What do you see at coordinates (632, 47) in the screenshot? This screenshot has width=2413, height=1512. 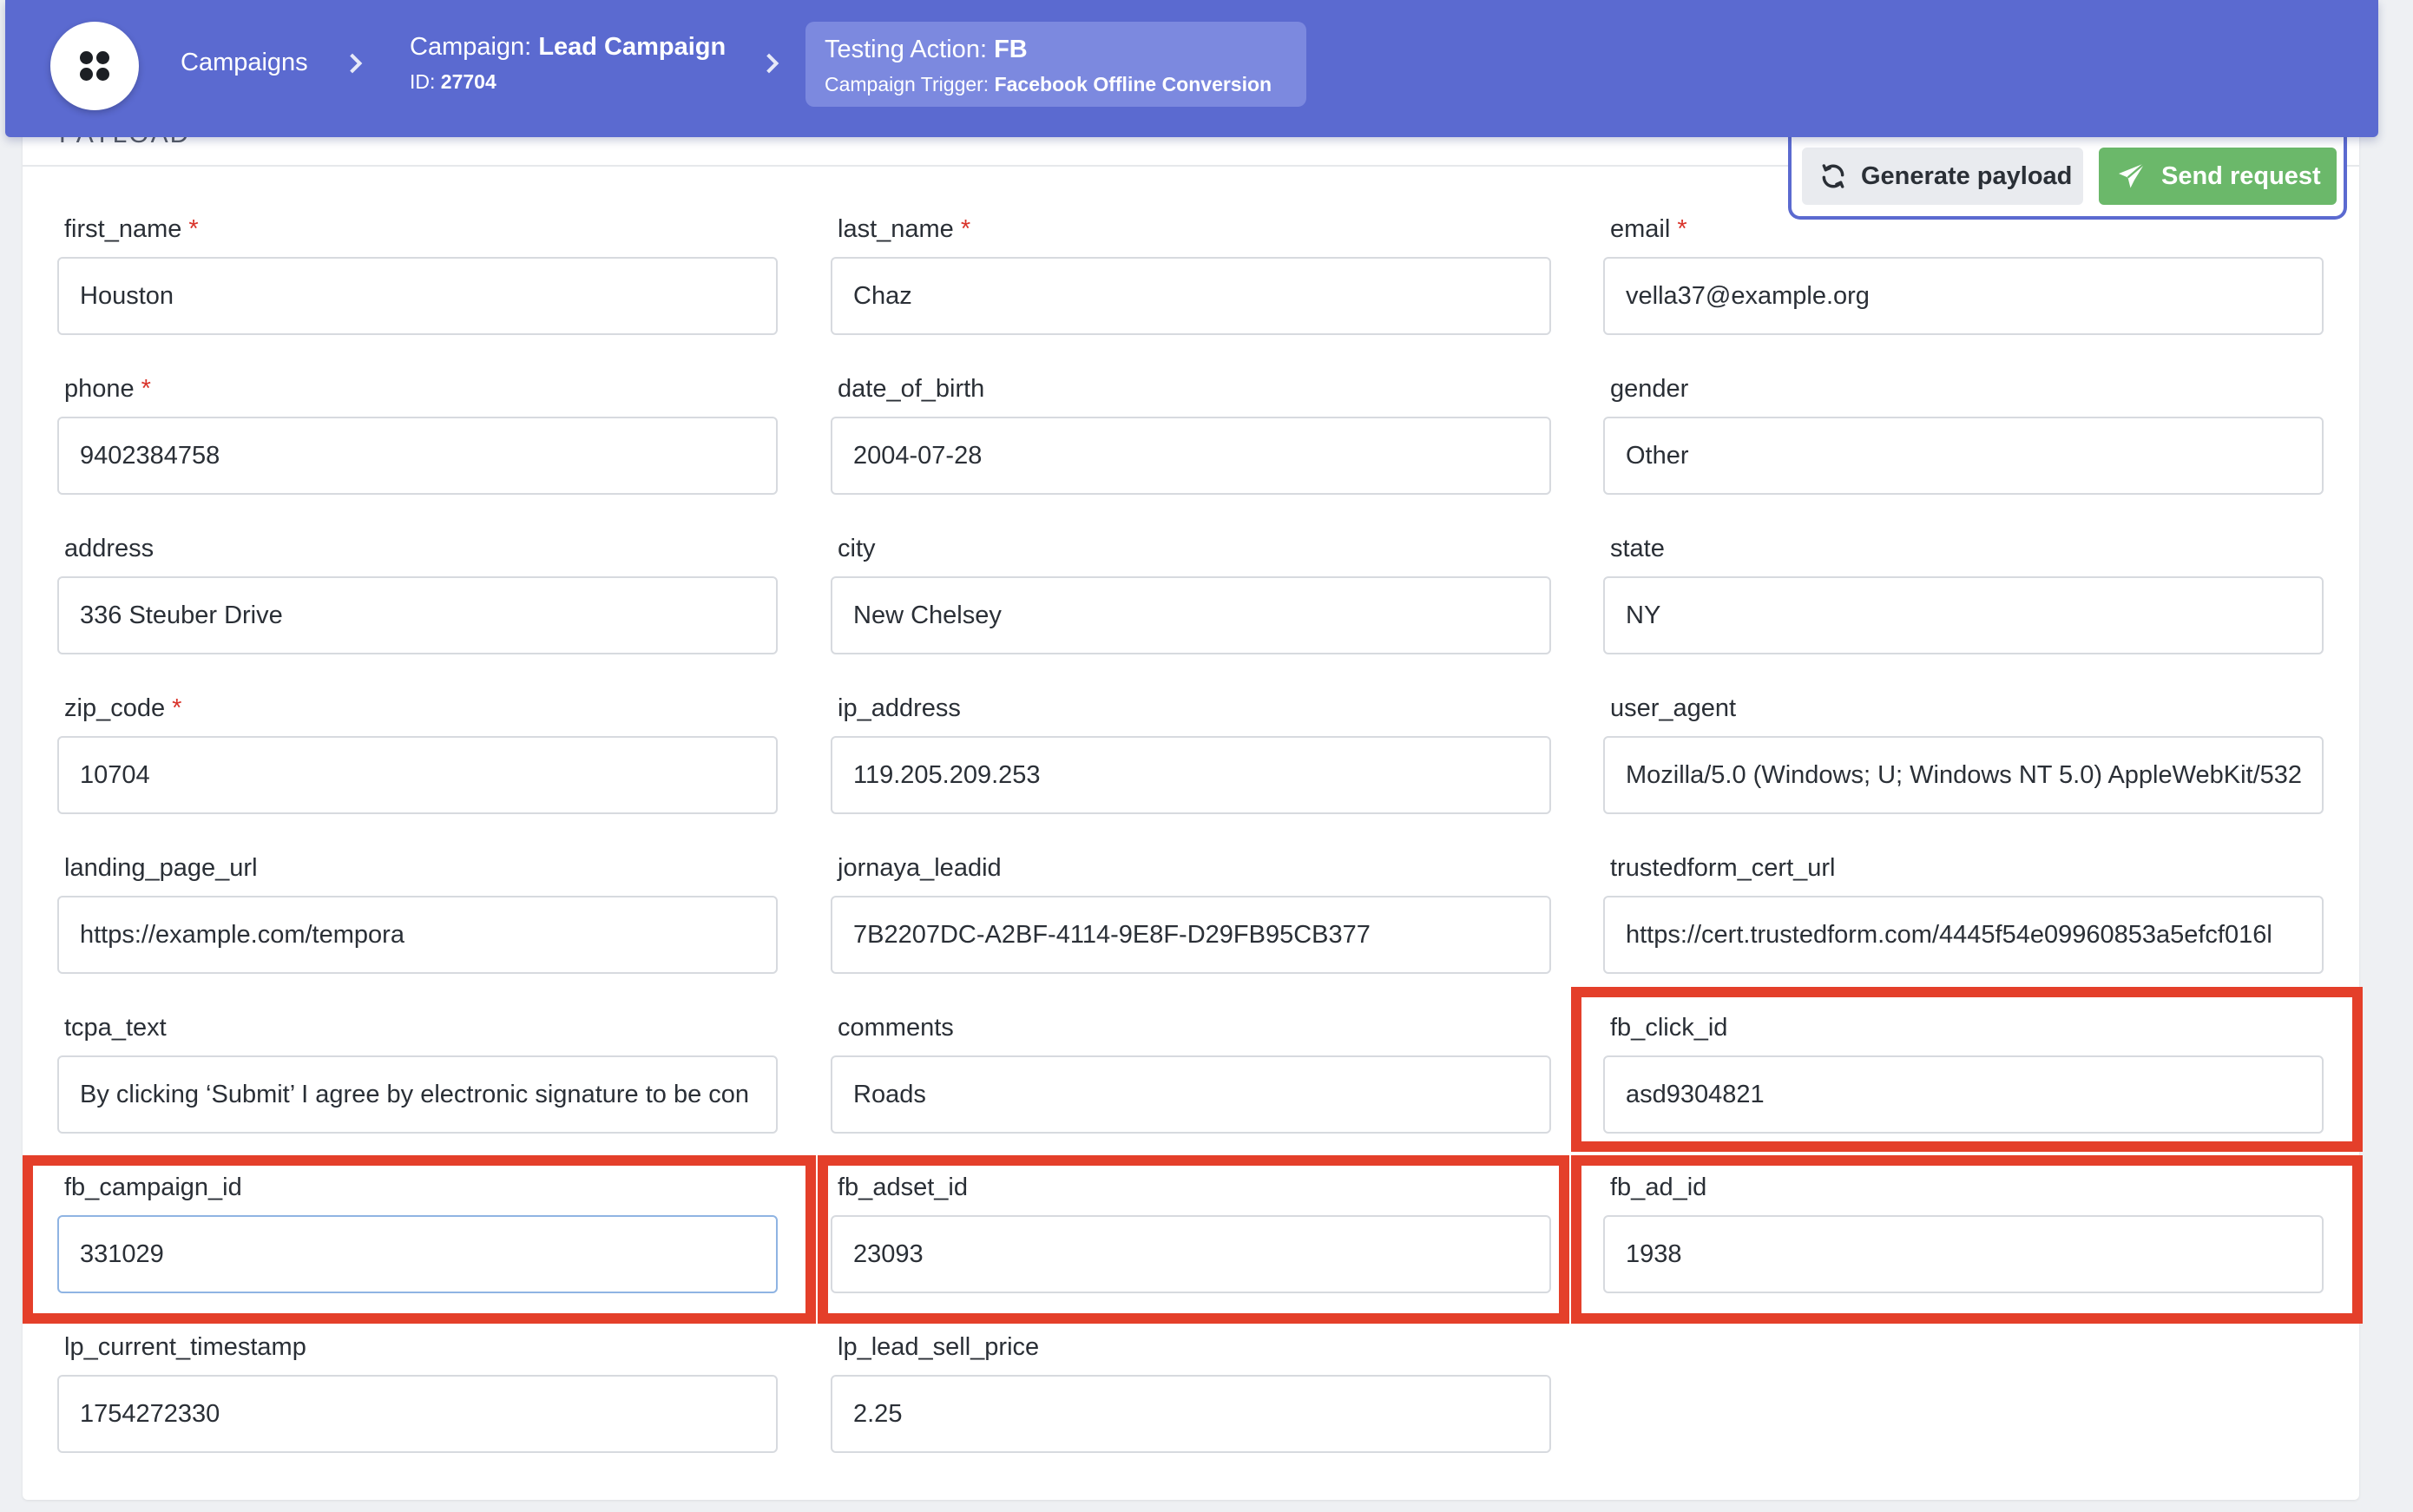 I see `campaign-name: Lead Campaign` at bounding box center [632, 47].